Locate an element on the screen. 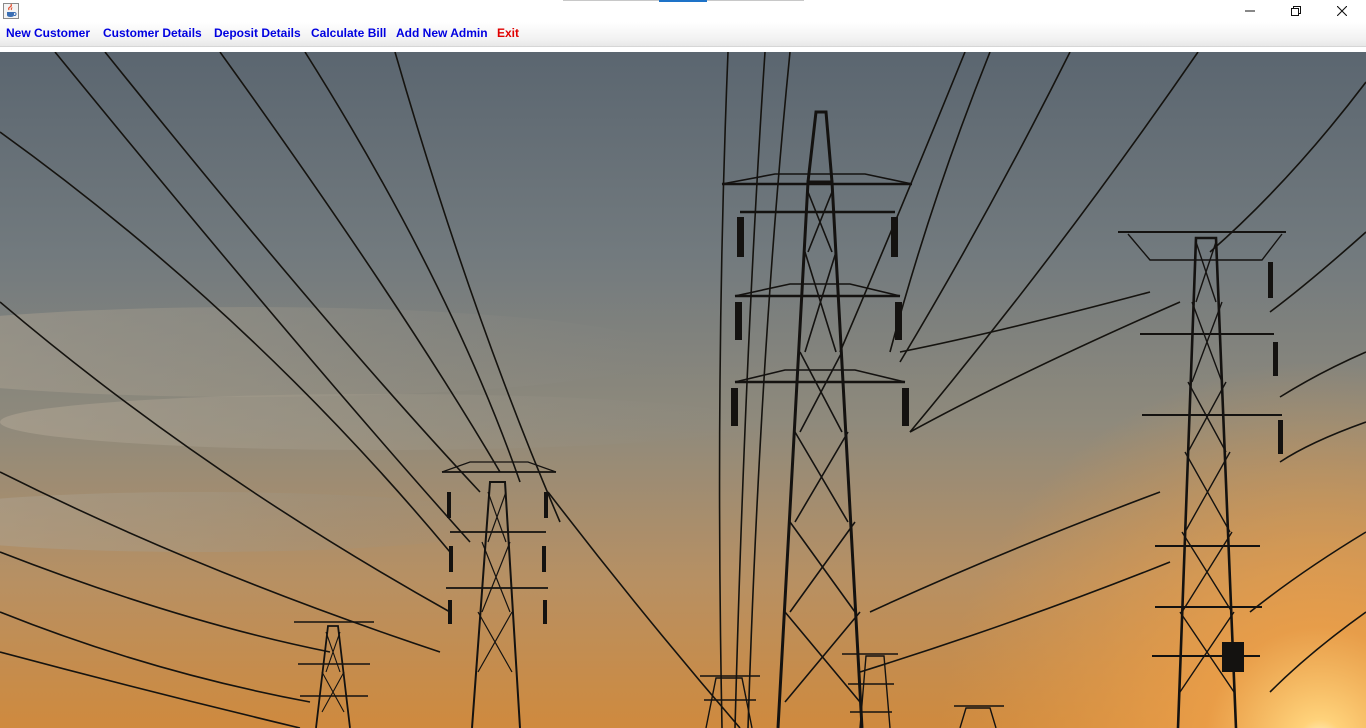  java-cup-icon is located at coordinates (11, 11).